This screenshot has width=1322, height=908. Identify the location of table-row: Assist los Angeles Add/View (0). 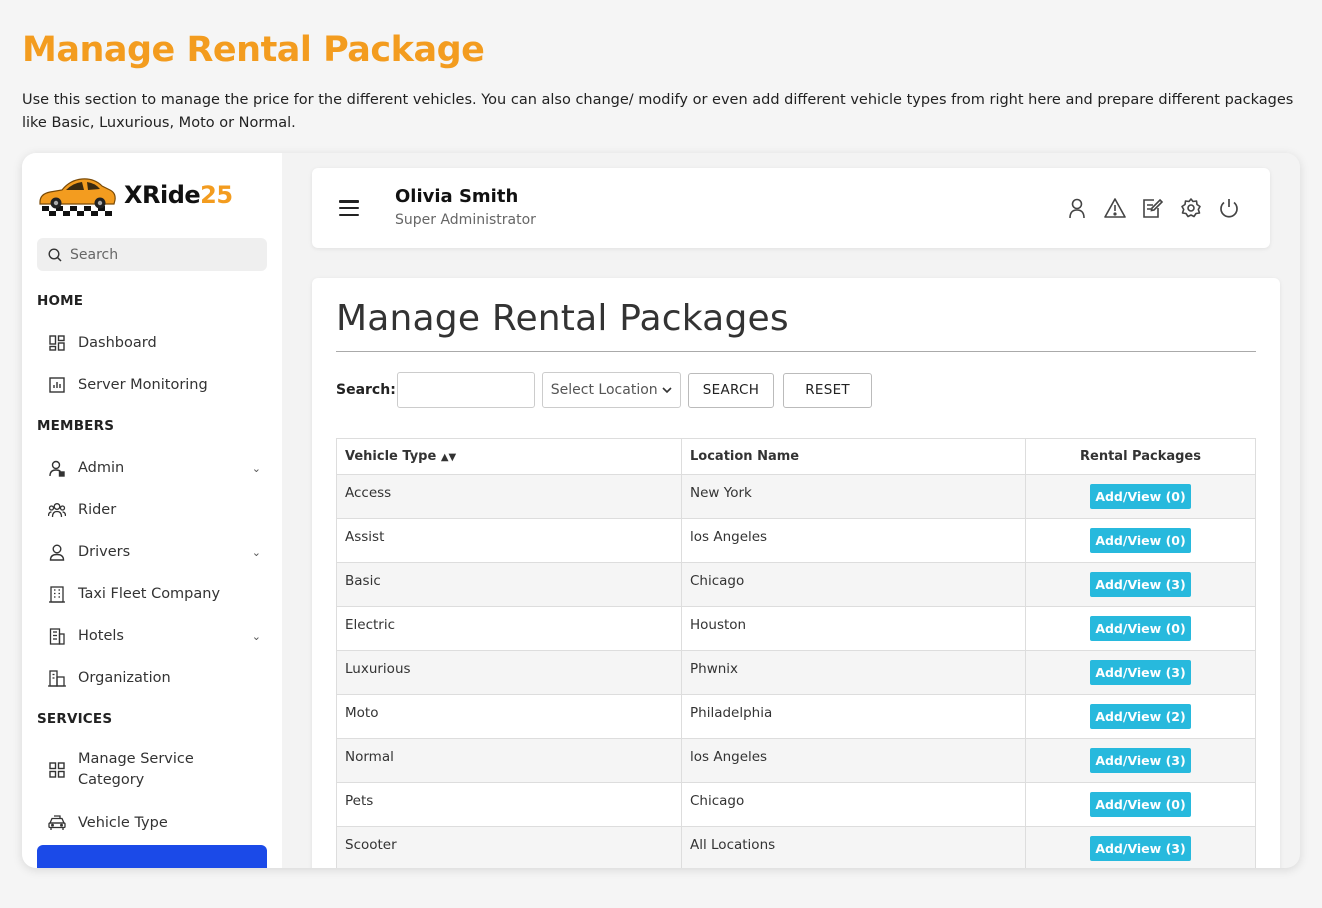
(796, 540).